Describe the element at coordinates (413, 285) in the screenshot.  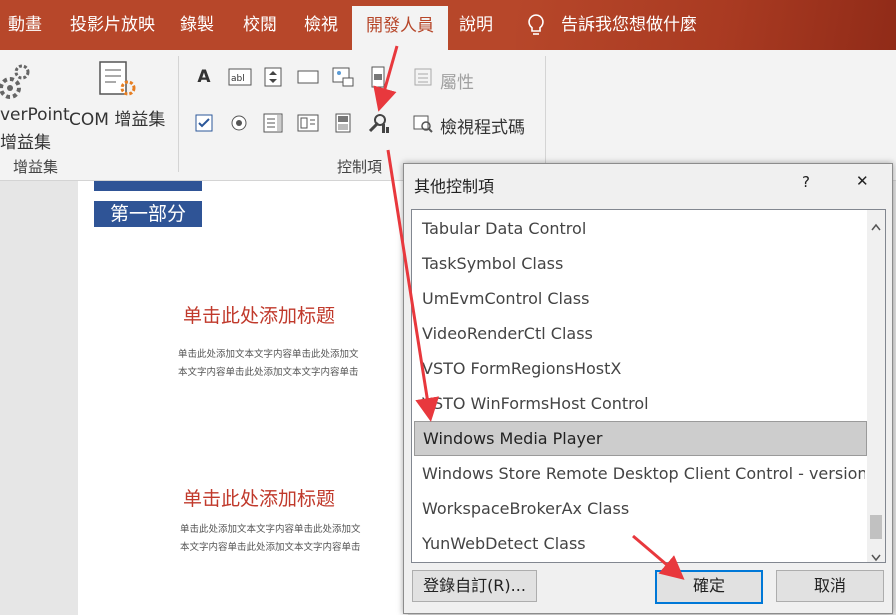
I see `arrow-to-windows-media-player` at that location.